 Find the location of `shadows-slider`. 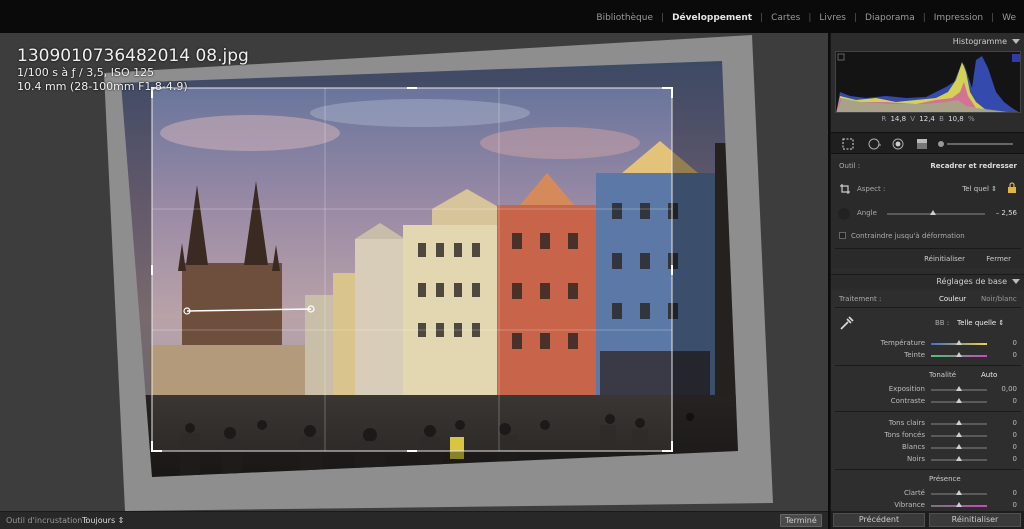

shadows-slider is located at coordinates (959, 434).